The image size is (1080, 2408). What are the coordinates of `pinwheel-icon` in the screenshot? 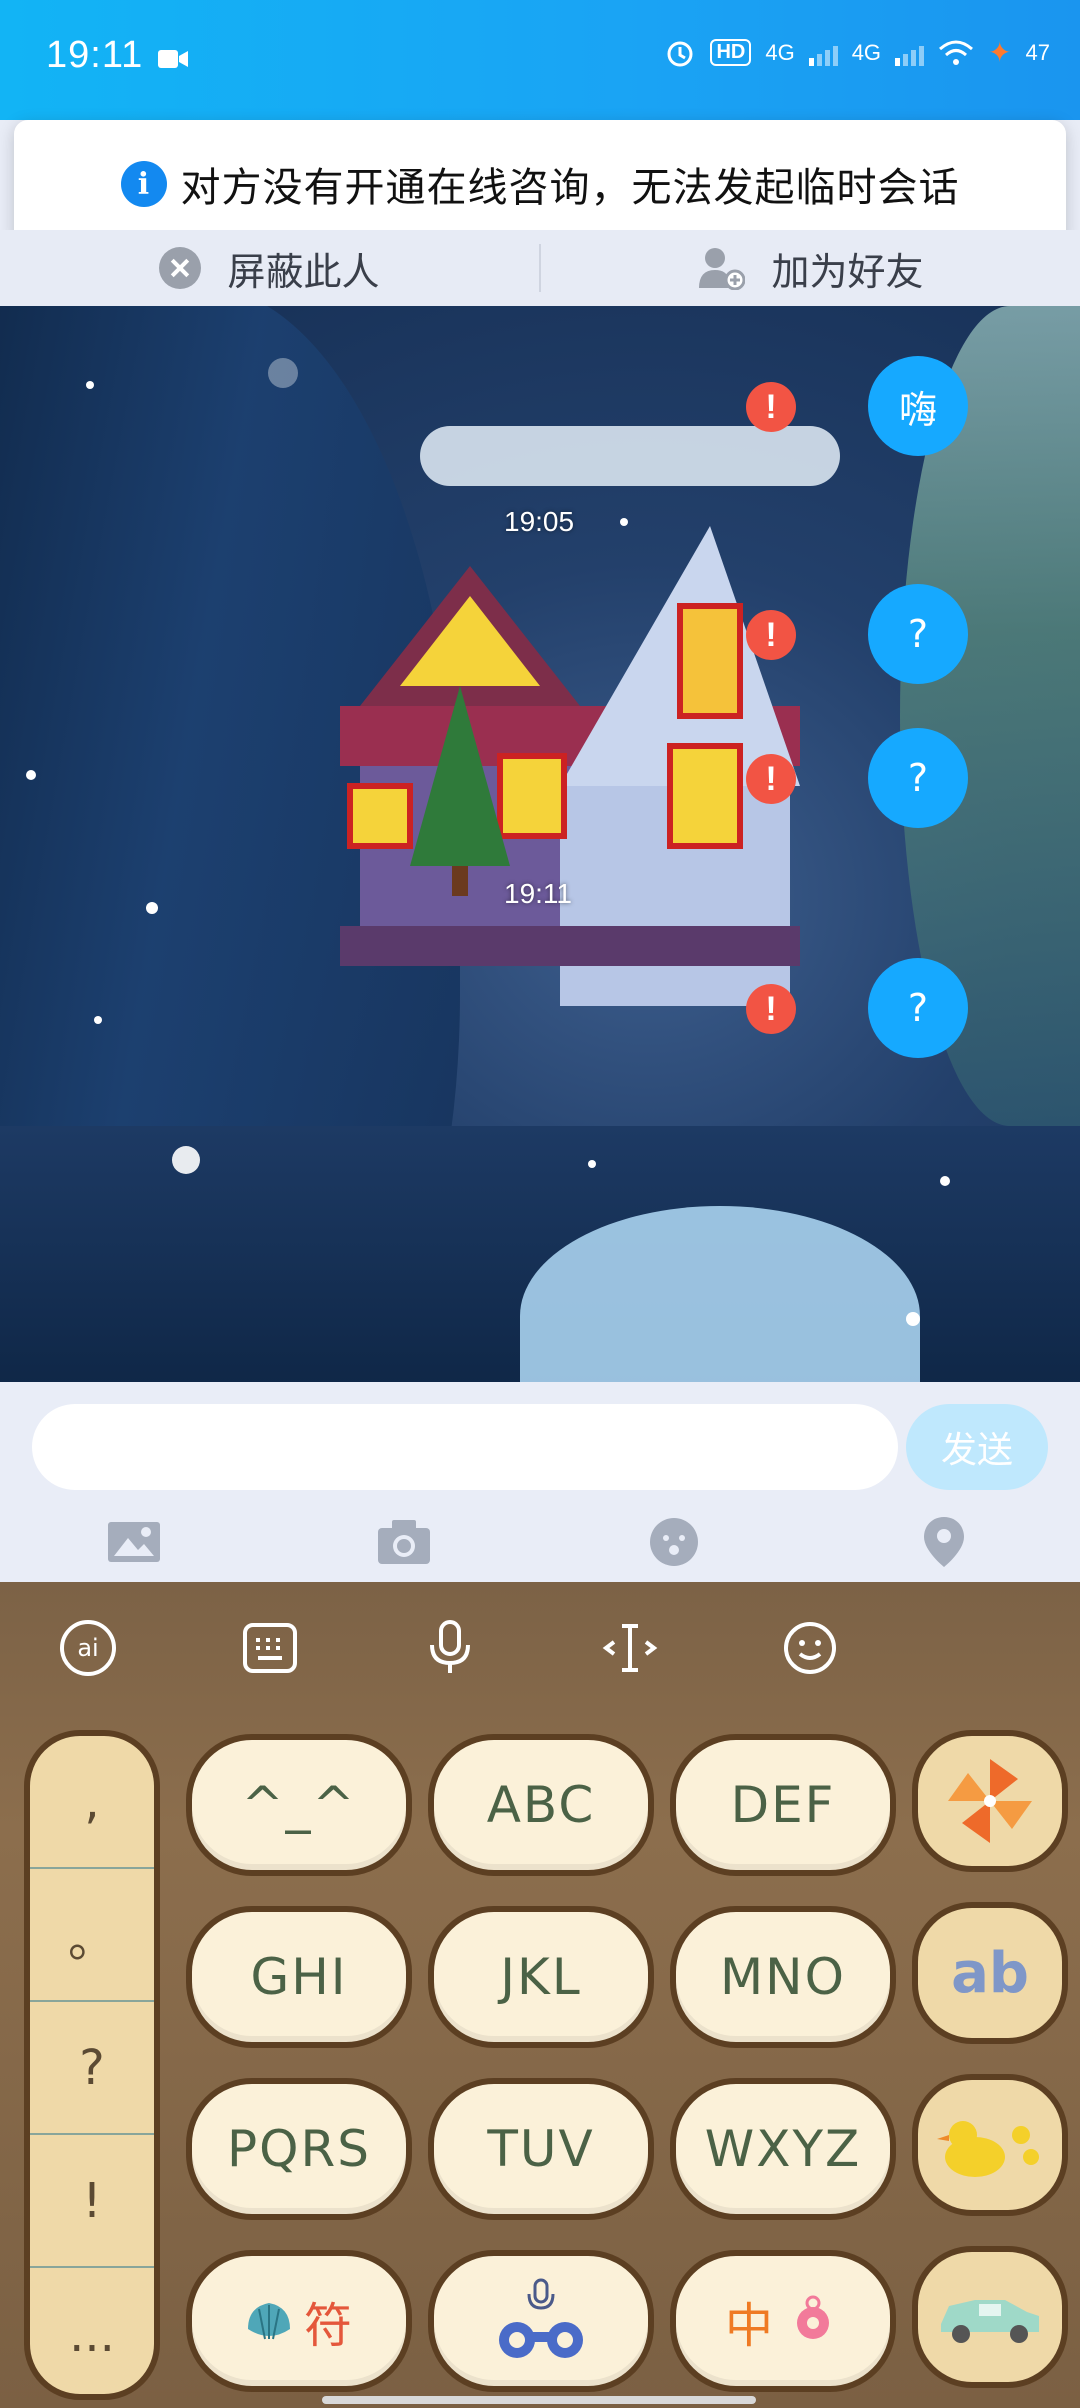 It's located at (990, 1801).